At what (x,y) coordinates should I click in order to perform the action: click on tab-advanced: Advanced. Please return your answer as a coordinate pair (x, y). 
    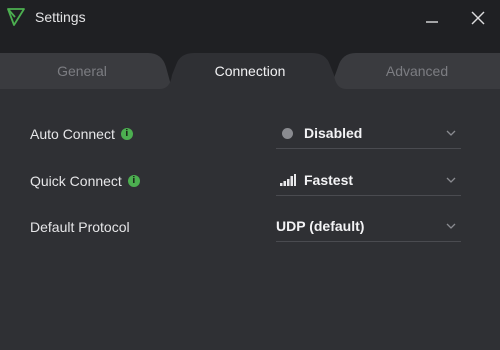
    Looking at the image, I should click on (417, 71).